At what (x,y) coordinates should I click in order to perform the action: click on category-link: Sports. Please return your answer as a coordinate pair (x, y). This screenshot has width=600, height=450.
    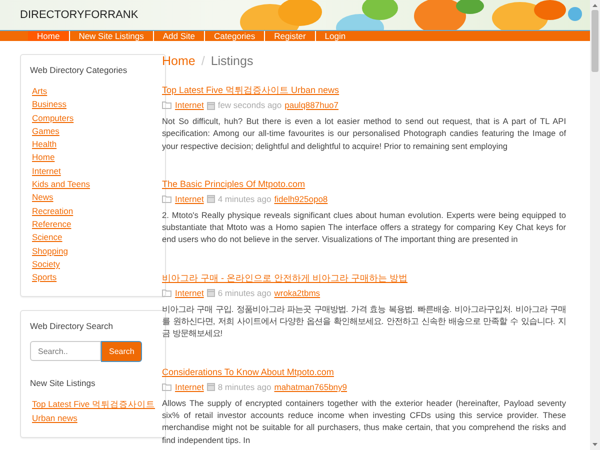
    Looking at the image, I should click on (93, 277).